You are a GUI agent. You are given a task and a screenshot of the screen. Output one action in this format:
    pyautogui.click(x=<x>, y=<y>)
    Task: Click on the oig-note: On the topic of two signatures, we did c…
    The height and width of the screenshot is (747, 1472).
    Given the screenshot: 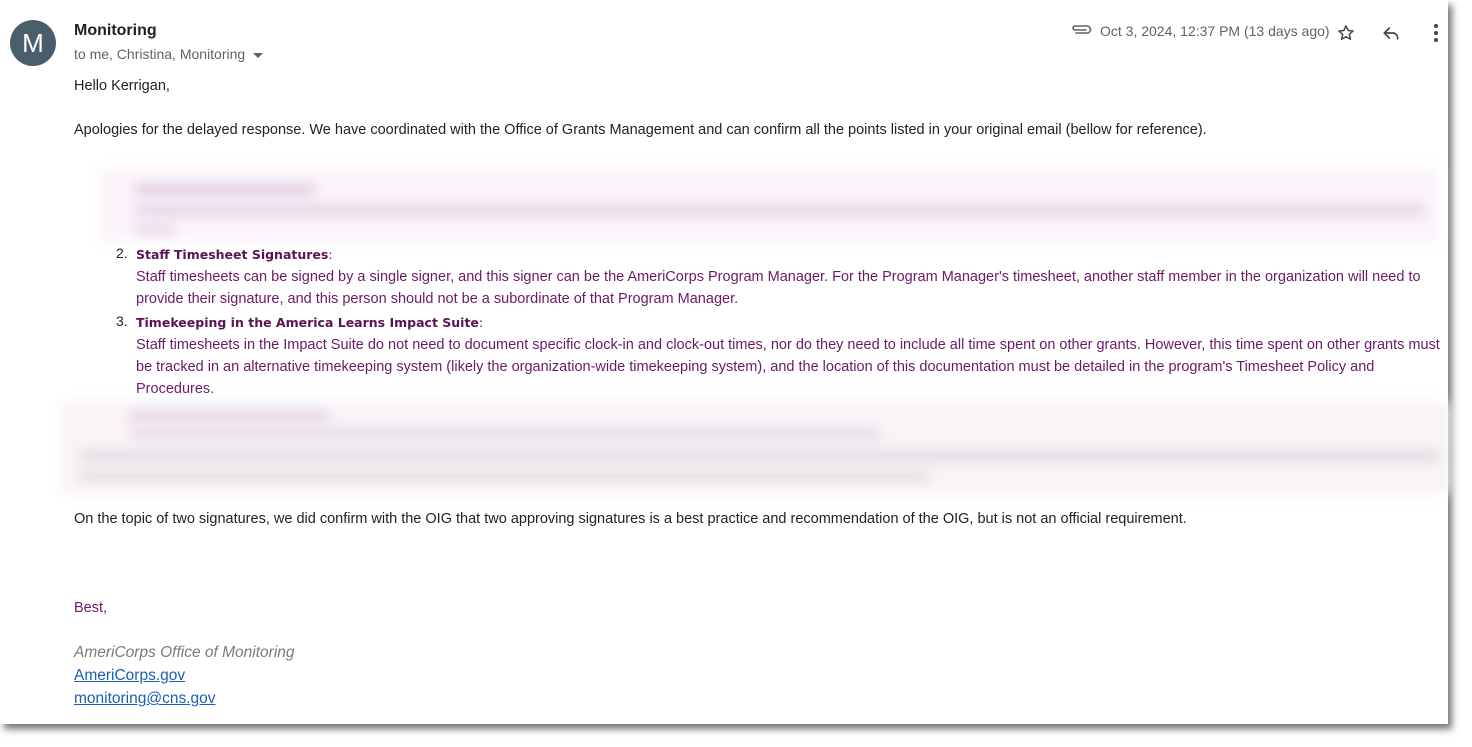 What is the action you would take?
    pyautogui.click(x=630, y=519)
    